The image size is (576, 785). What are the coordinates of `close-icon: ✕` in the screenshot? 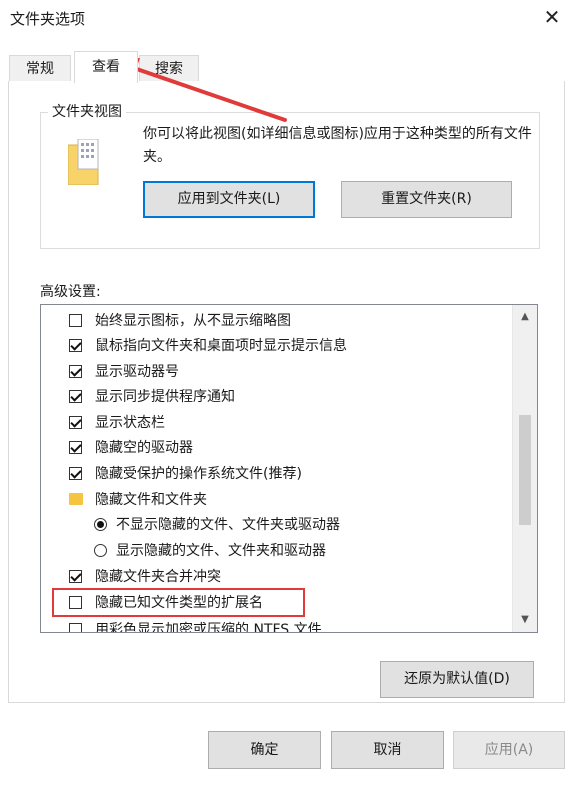 It's located at (552, 17).